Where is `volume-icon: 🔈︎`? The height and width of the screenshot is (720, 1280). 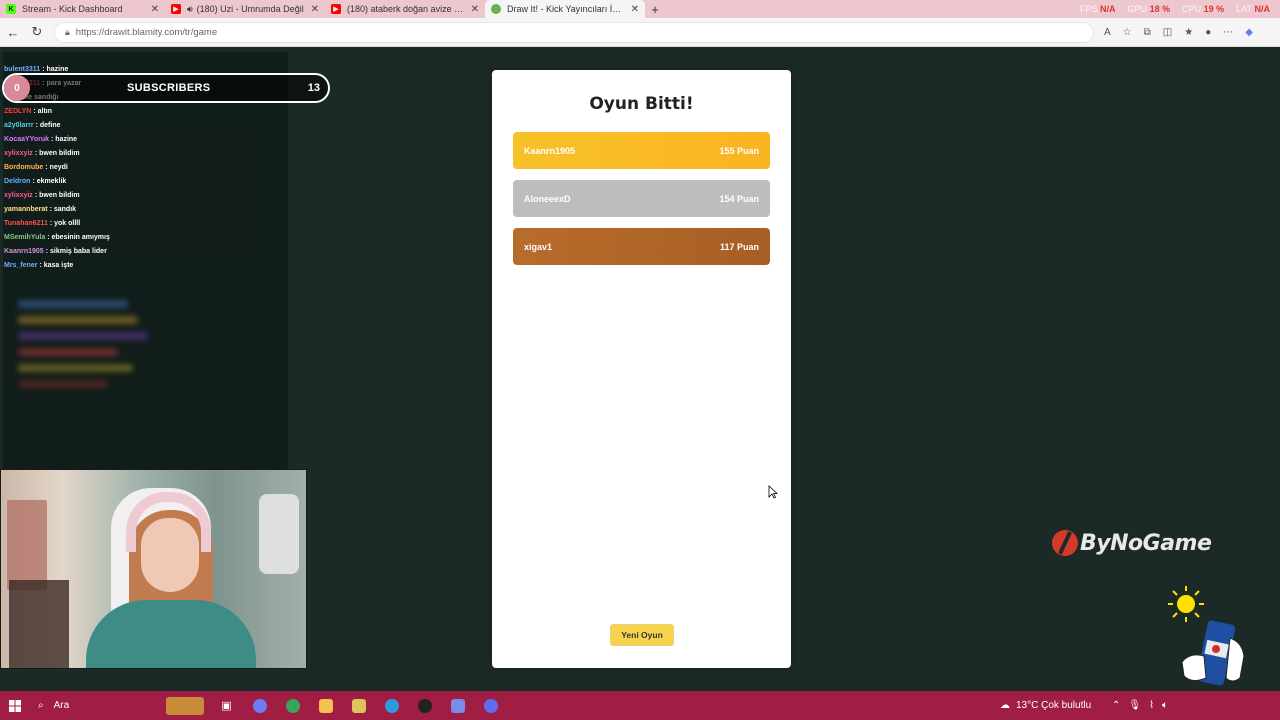 volume-icon: 🔈︎ is located at coordinates (1165, 705).